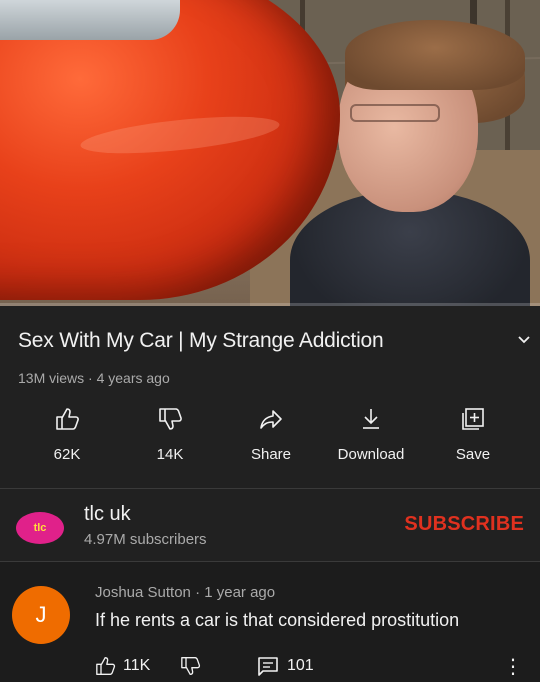  What do you see at coordinates (473, 454) in the screenshot?
I see `save-label: Save` at bounding box center [473, 454].